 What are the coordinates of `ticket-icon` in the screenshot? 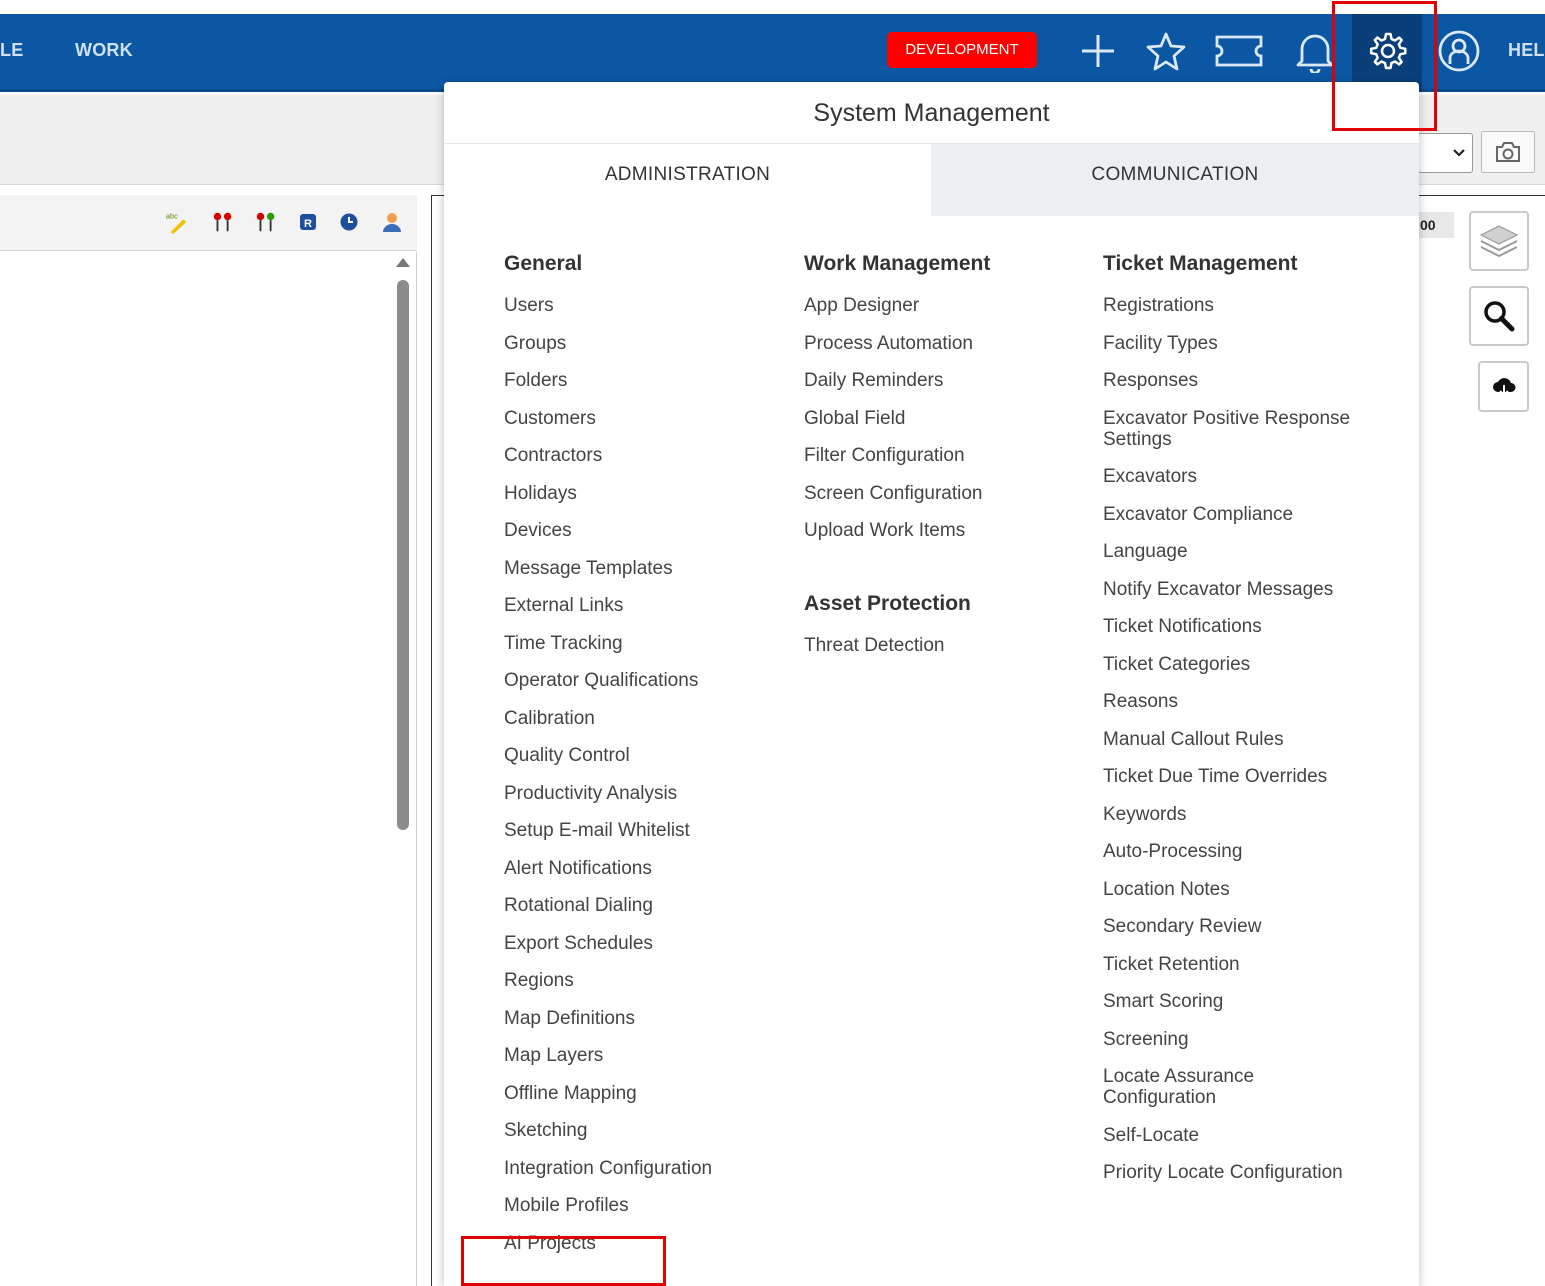 It's located at (1239, 51).